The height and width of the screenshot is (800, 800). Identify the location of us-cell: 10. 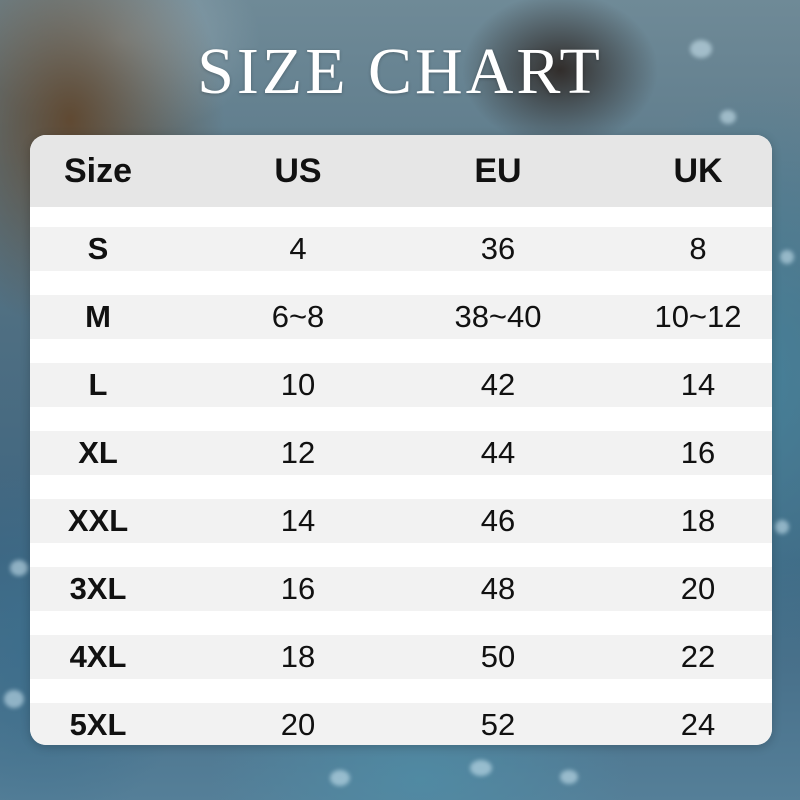
(298, 384).